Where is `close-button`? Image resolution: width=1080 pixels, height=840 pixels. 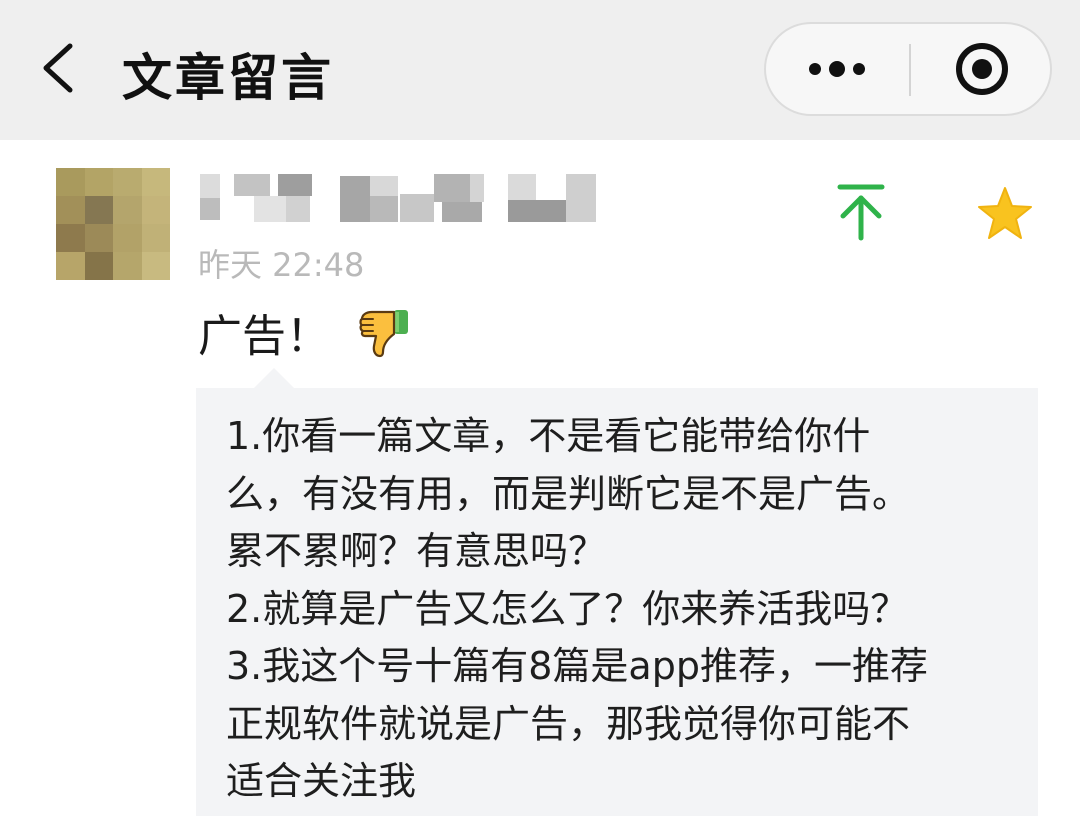
close-button is located at coordinates (982, 69).